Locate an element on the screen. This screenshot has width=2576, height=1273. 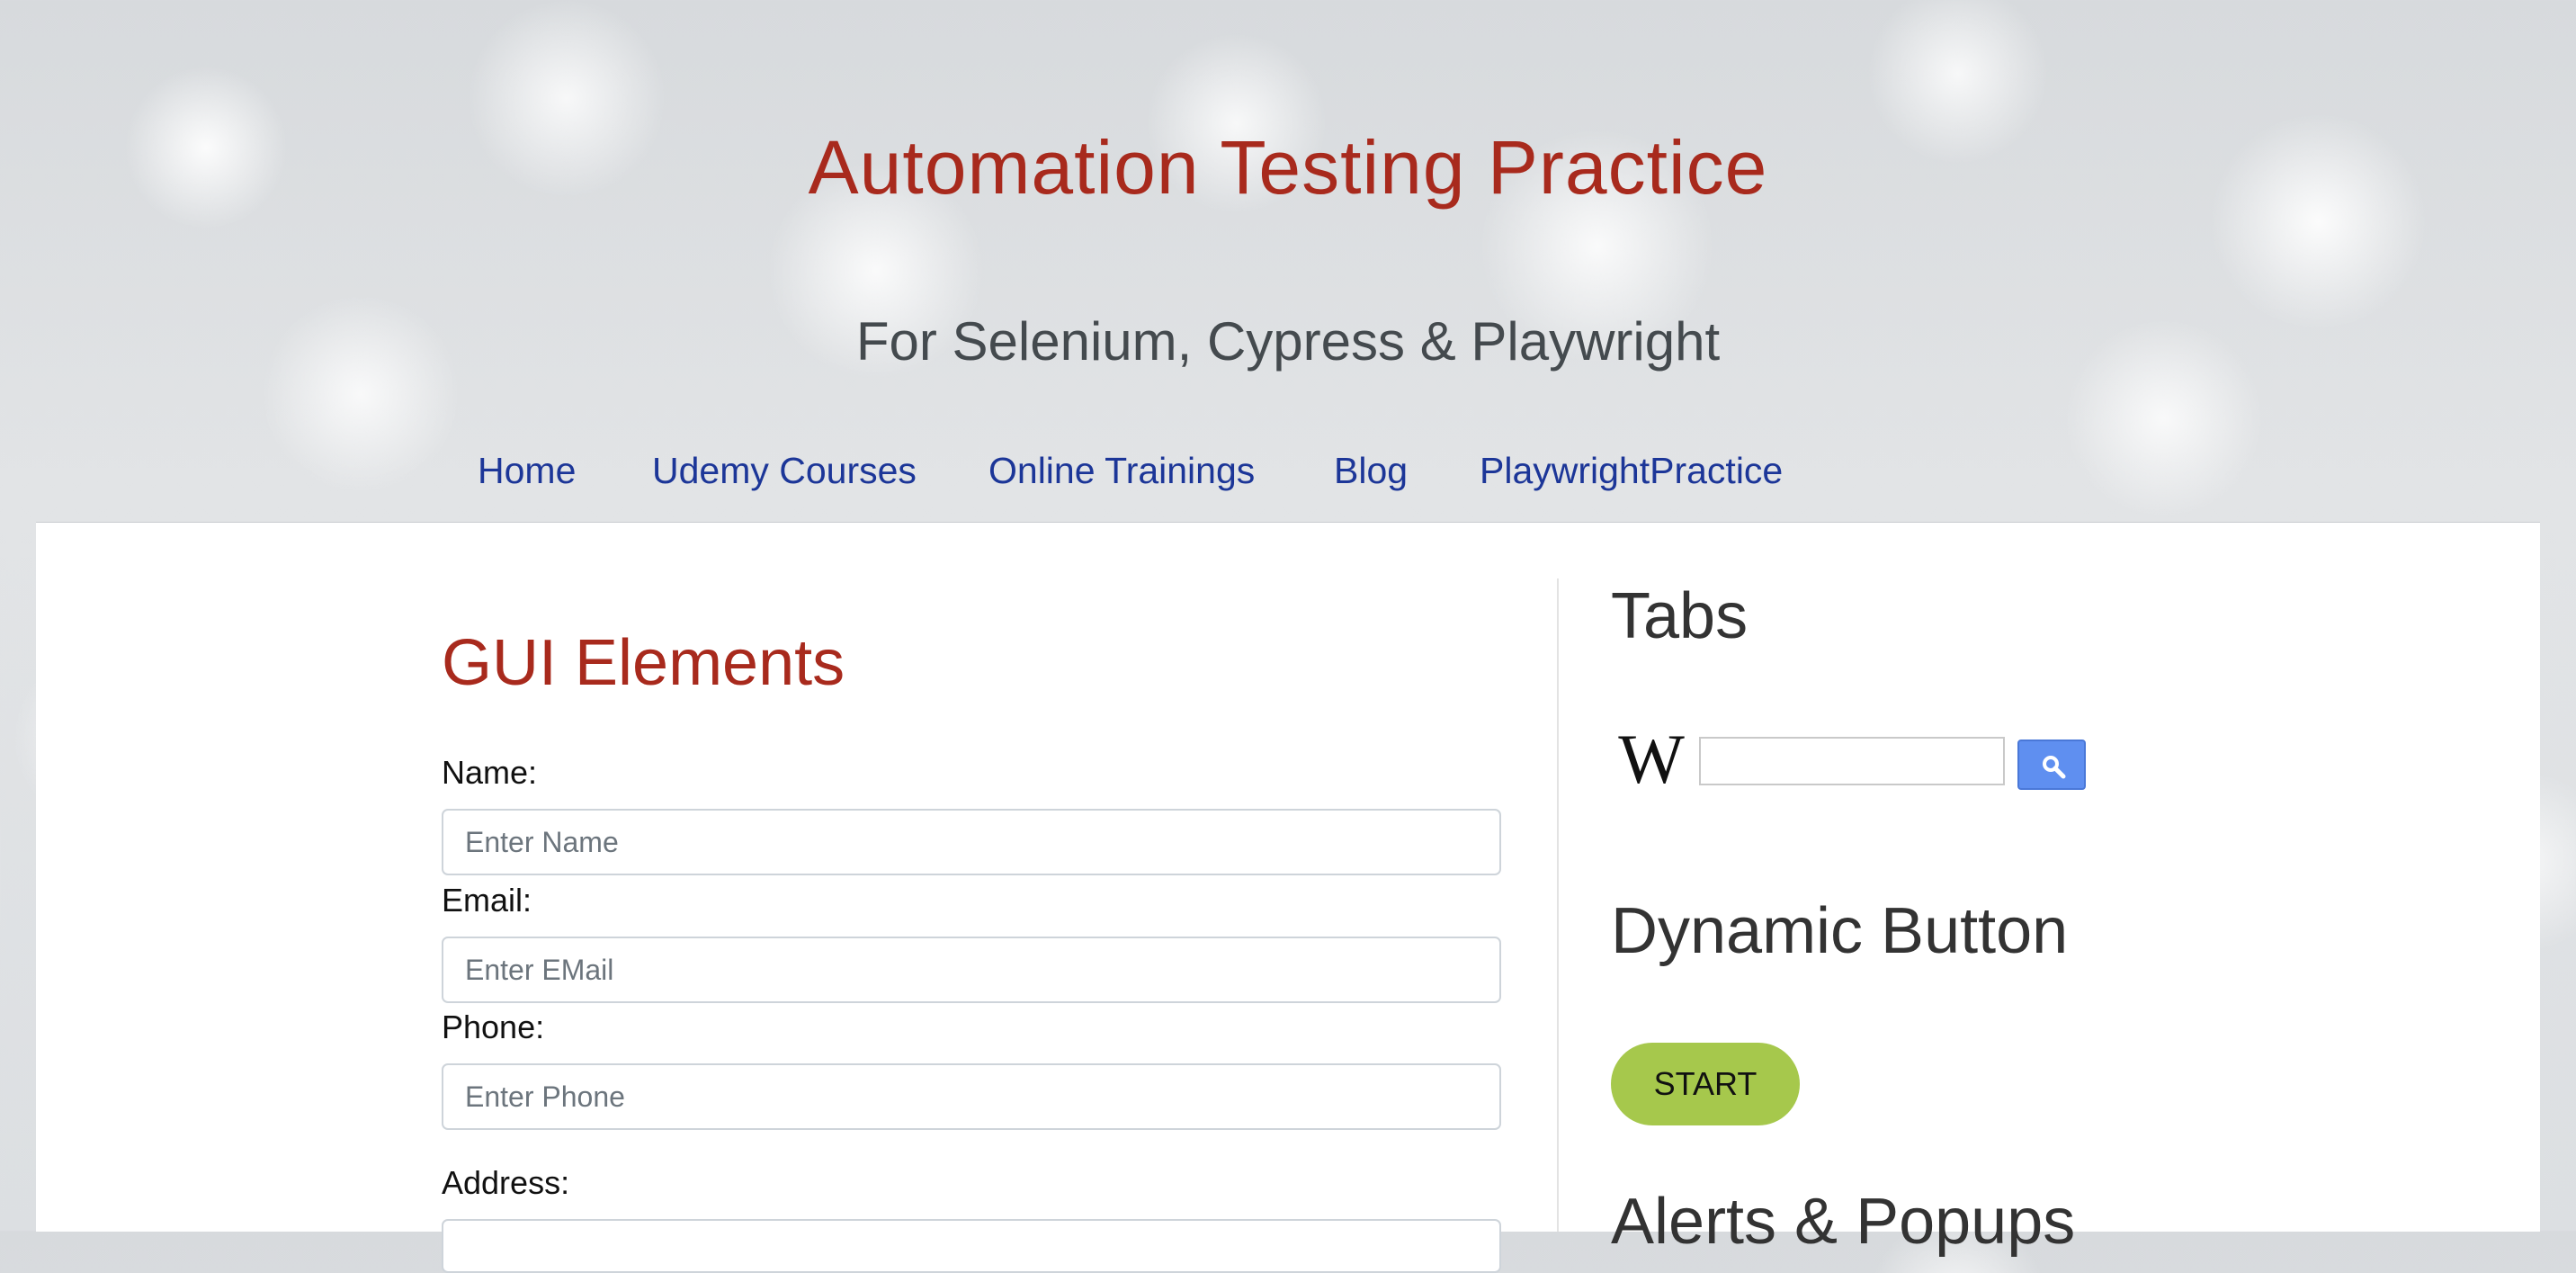
column-divider is located at coordinates (1558, 905).